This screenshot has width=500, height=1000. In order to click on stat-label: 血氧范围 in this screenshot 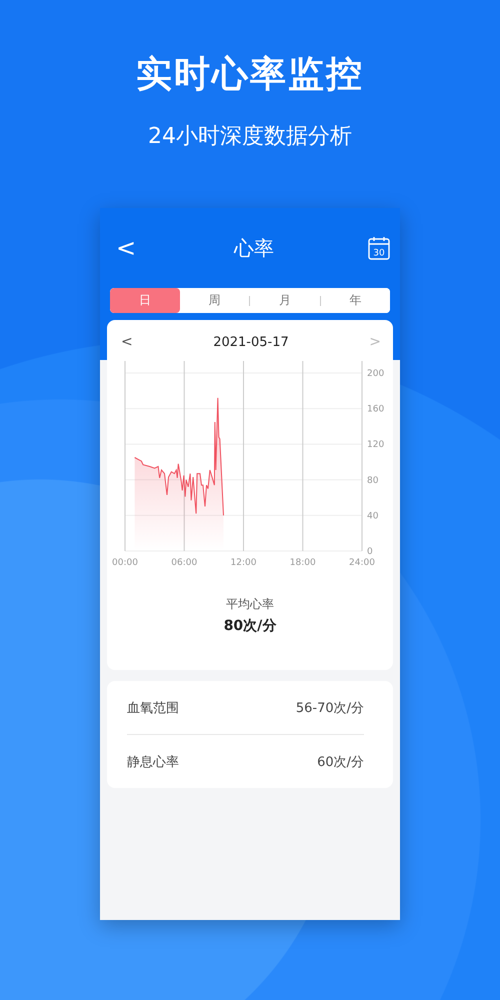, I will do `click(153, 708)`.